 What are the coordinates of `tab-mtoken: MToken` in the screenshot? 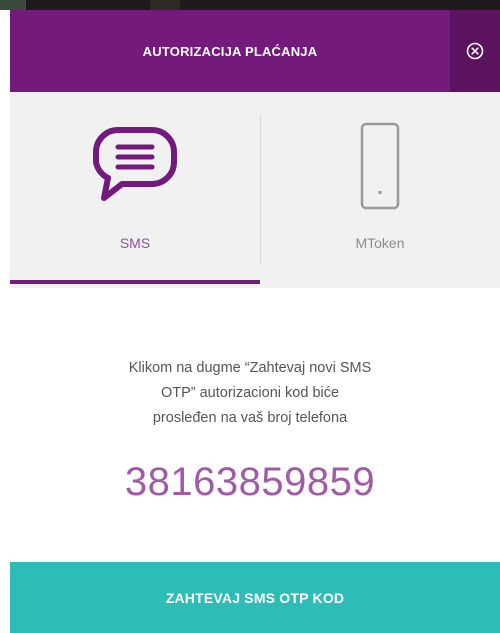 It's located at (380, 190).